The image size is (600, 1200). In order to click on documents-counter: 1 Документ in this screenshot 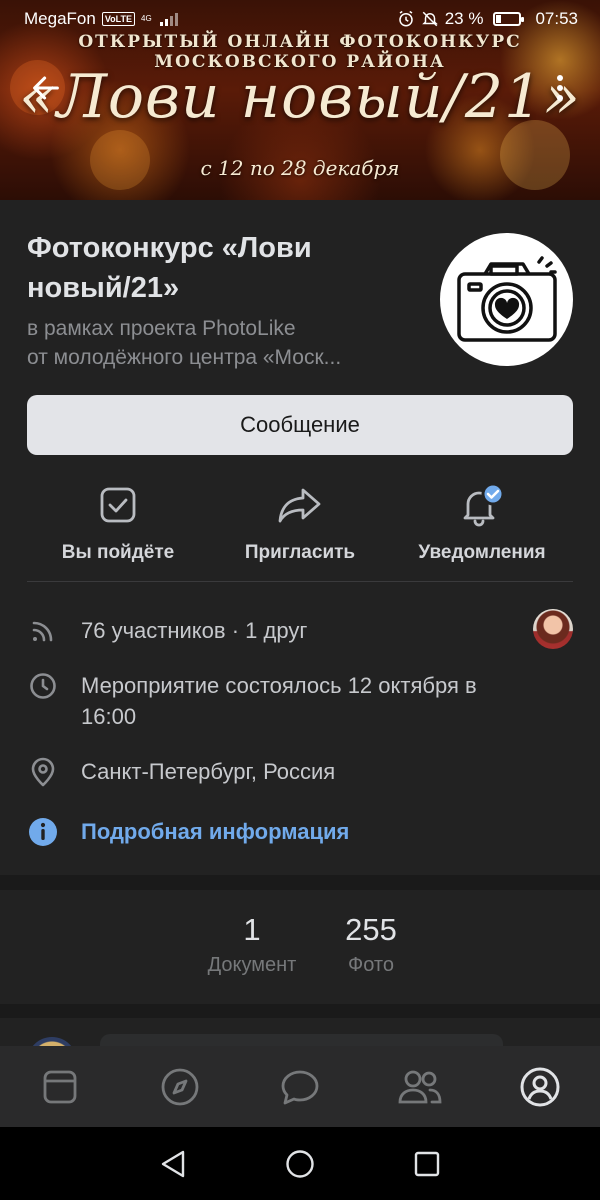, I will do `click(252, 944)`.